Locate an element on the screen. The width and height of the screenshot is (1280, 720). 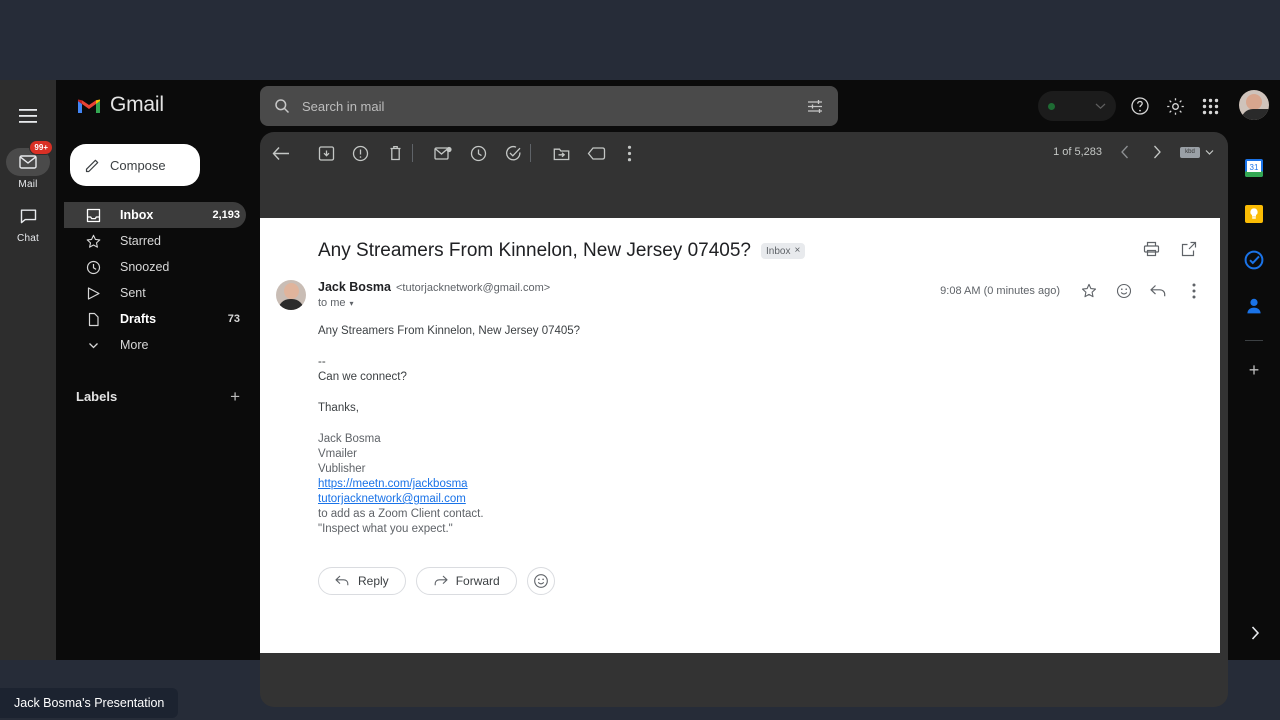
sidebar-item-drafts: Drafts 73 is located at coordinates (155, 319).